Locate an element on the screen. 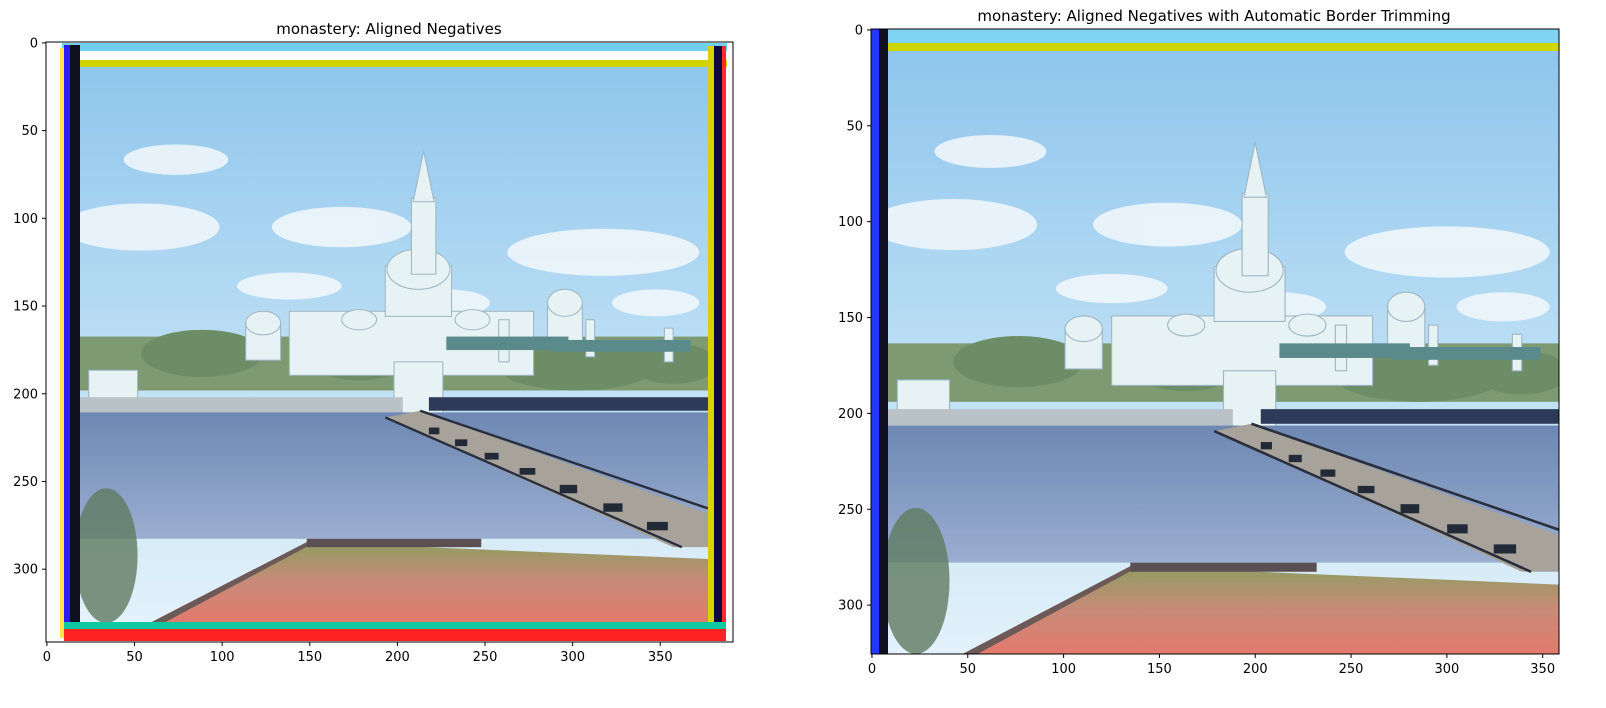 This screenshot has width=1606, height=708. border-strip-black-left is located at coordinates (883, 341).